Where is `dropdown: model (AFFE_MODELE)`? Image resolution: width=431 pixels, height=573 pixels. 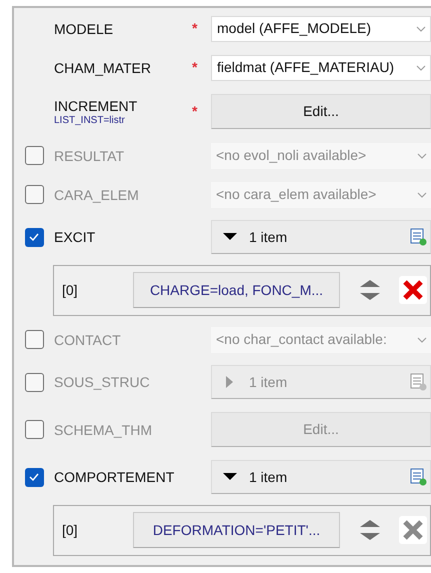
dropdown: model (AFFE_MODELE) is located at coordinates (321, 29).